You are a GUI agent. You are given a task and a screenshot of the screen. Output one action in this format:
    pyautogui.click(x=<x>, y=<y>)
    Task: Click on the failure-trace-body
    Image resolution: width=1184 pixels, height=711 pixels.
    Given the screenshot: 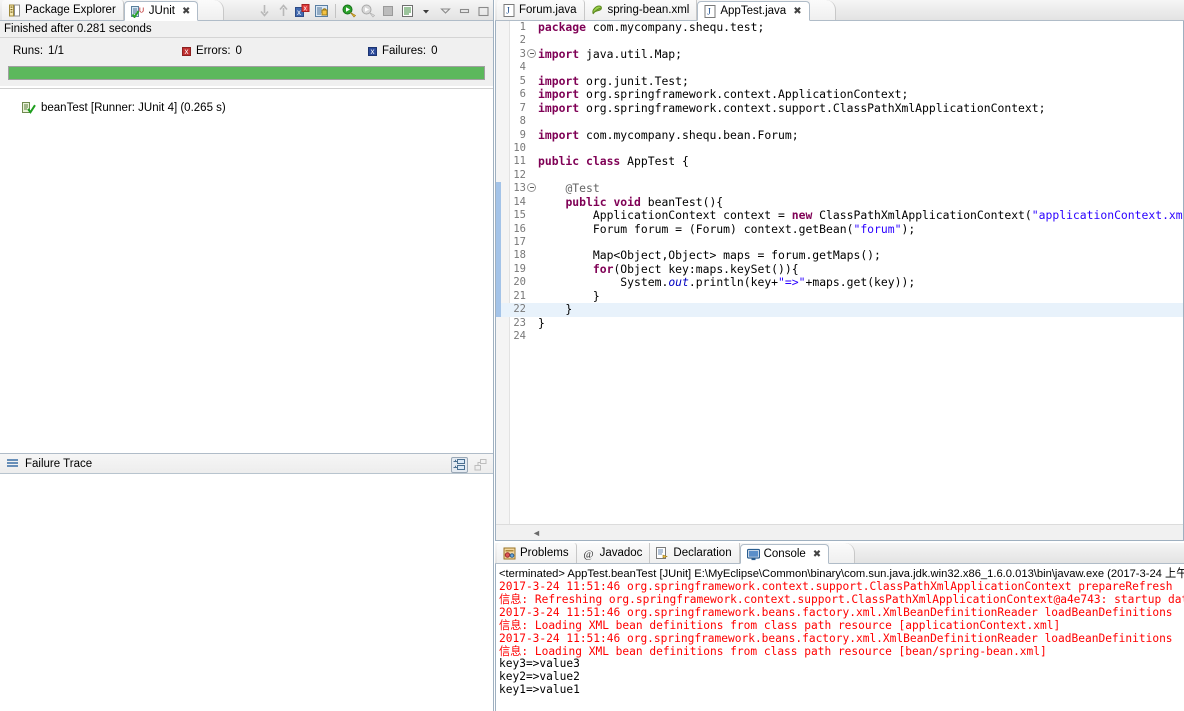 What is the action you would take?
    pyautogui.click(x=246, y=593)
    